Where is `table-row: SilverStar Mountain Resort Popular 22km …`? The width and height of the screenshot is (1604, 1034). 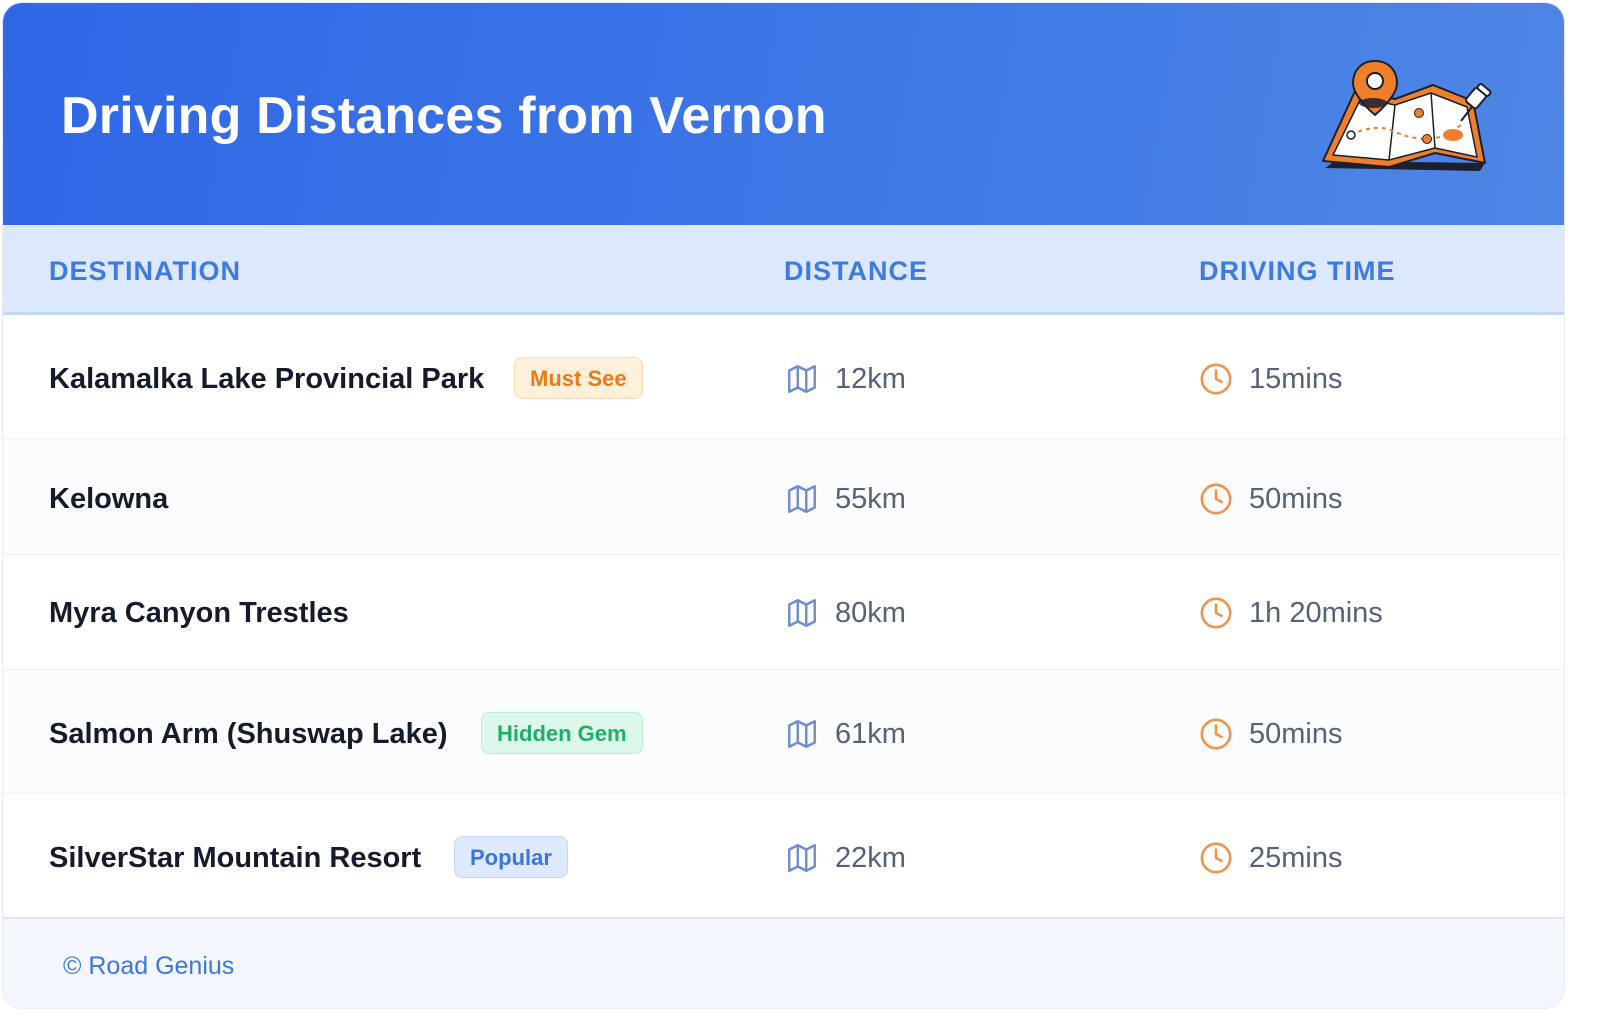
table-row: SilverStar Mountain Resort Popular 22km … is located at coordinates (783, 855).